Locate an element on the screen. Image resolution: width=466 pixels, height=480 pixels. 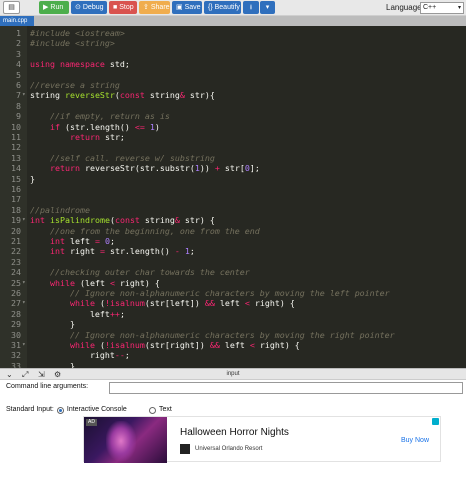
chevron-down-icon: ▾ is located at coordinates (267, 7).